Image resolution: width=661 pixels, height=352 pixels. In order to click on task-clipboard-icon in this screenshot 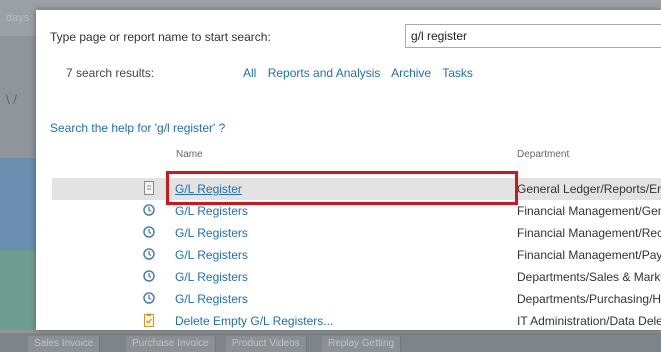, I will do `click(149, 320)`.